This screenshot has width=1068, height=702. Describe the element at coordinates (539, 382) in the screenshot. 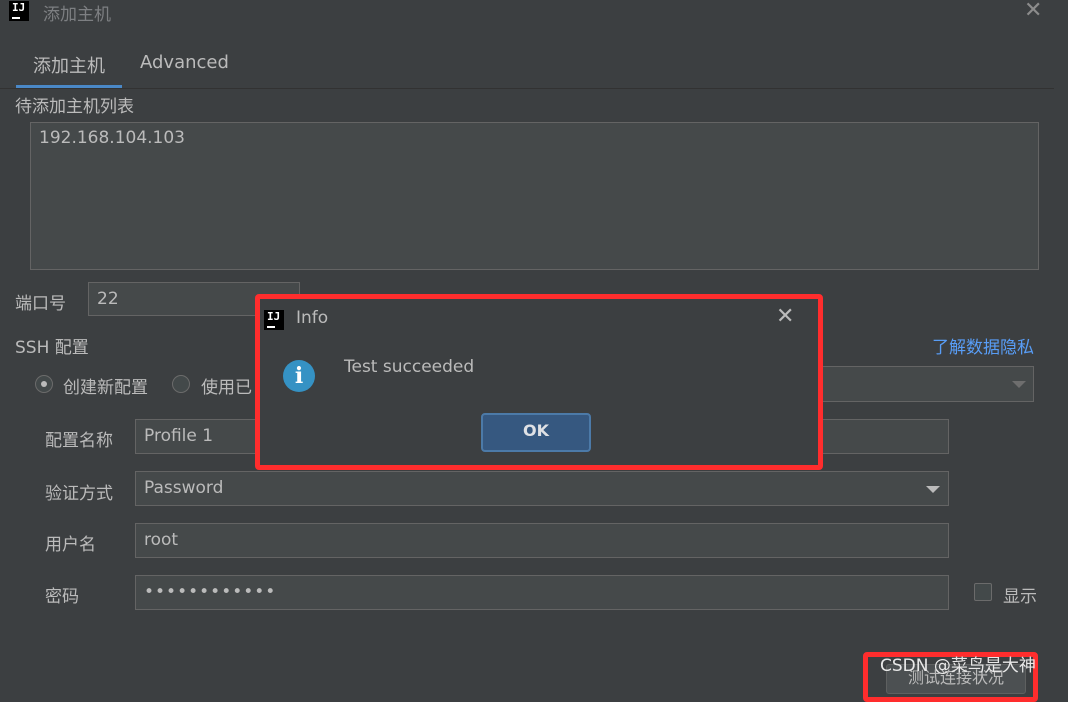

I see `dialog-highlight` at that location.